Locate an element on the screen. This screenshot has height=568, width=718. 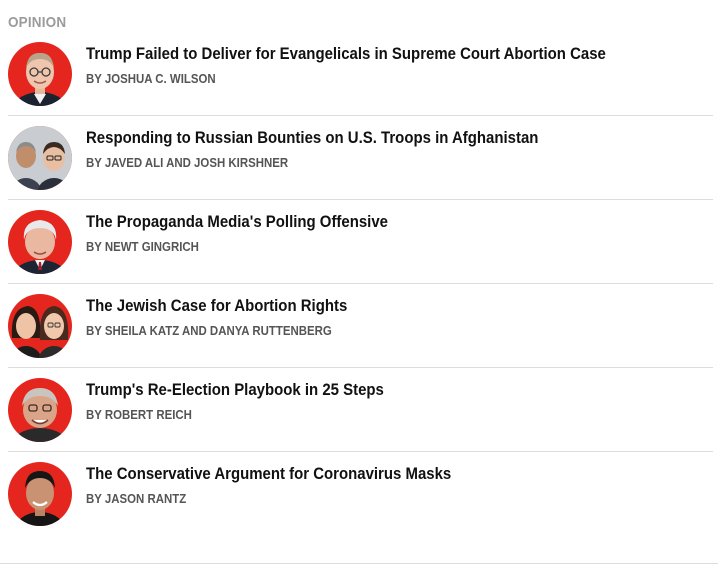
article-byline: BY JAVED ALI AND JOSH KIRSHNER is located at coordinates (187, 162).